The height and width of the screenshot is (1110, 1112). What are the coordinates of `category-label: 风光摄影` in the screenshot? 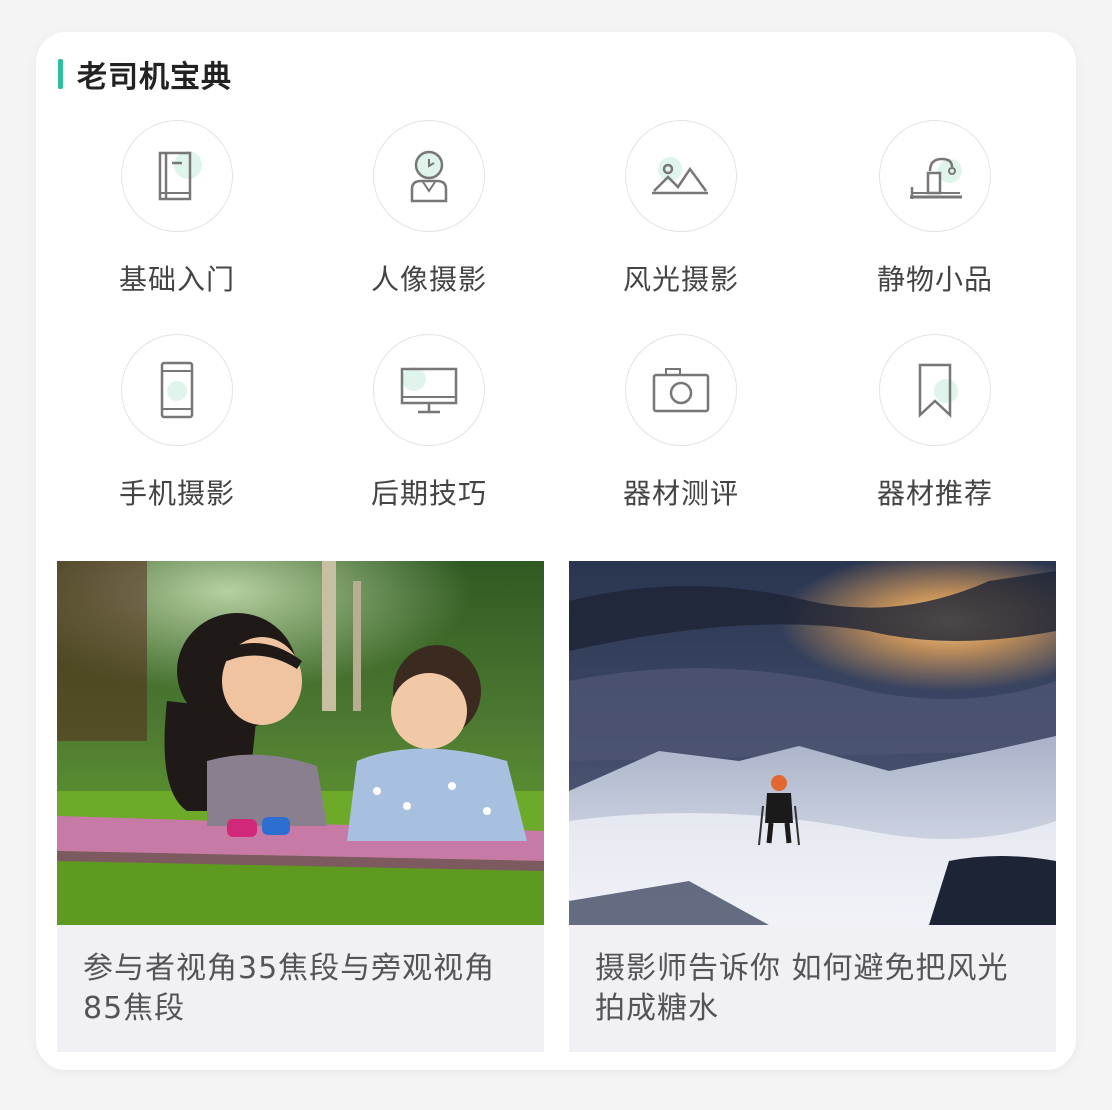 It's located at (680, 279).